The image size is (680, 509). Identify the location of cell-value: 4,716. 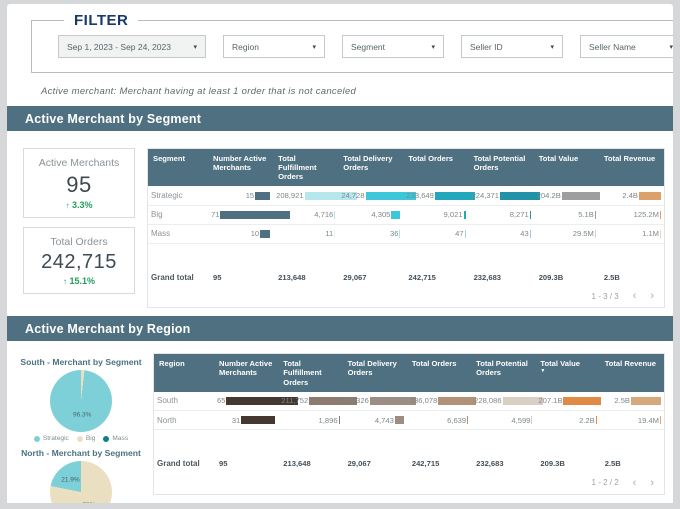
(324, 215).